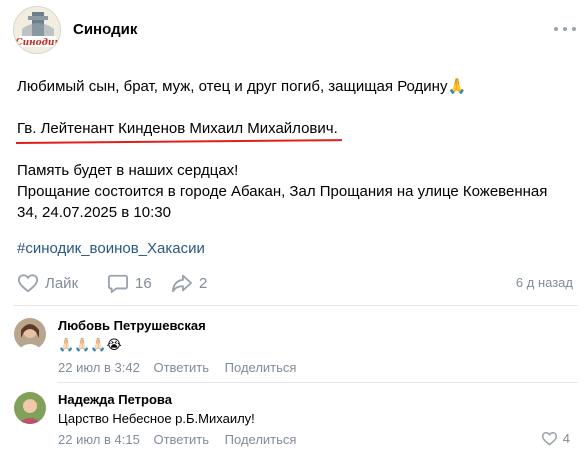 The width and height of the screenshot is (588, 454). Describe the element at coordinates (203, 283) in the screenshot. I see `shares-count: 2` at that location.